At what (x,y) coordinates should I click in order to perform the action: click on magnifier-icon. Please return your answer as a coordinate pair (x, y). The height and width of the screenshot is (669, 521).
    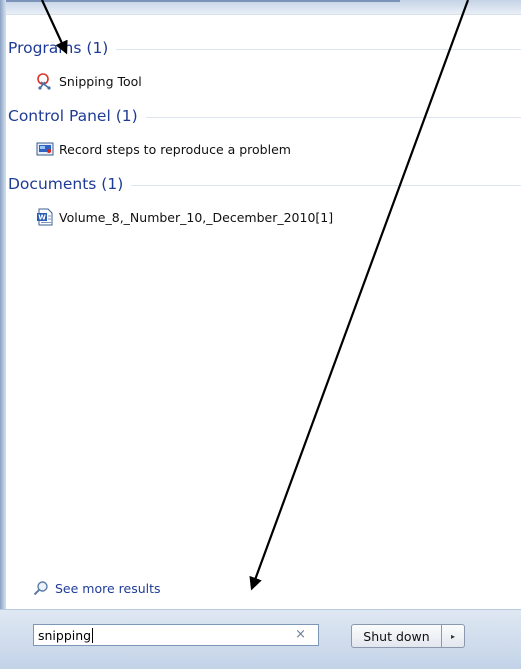
    Looking at the image, I should click on (41, 588).